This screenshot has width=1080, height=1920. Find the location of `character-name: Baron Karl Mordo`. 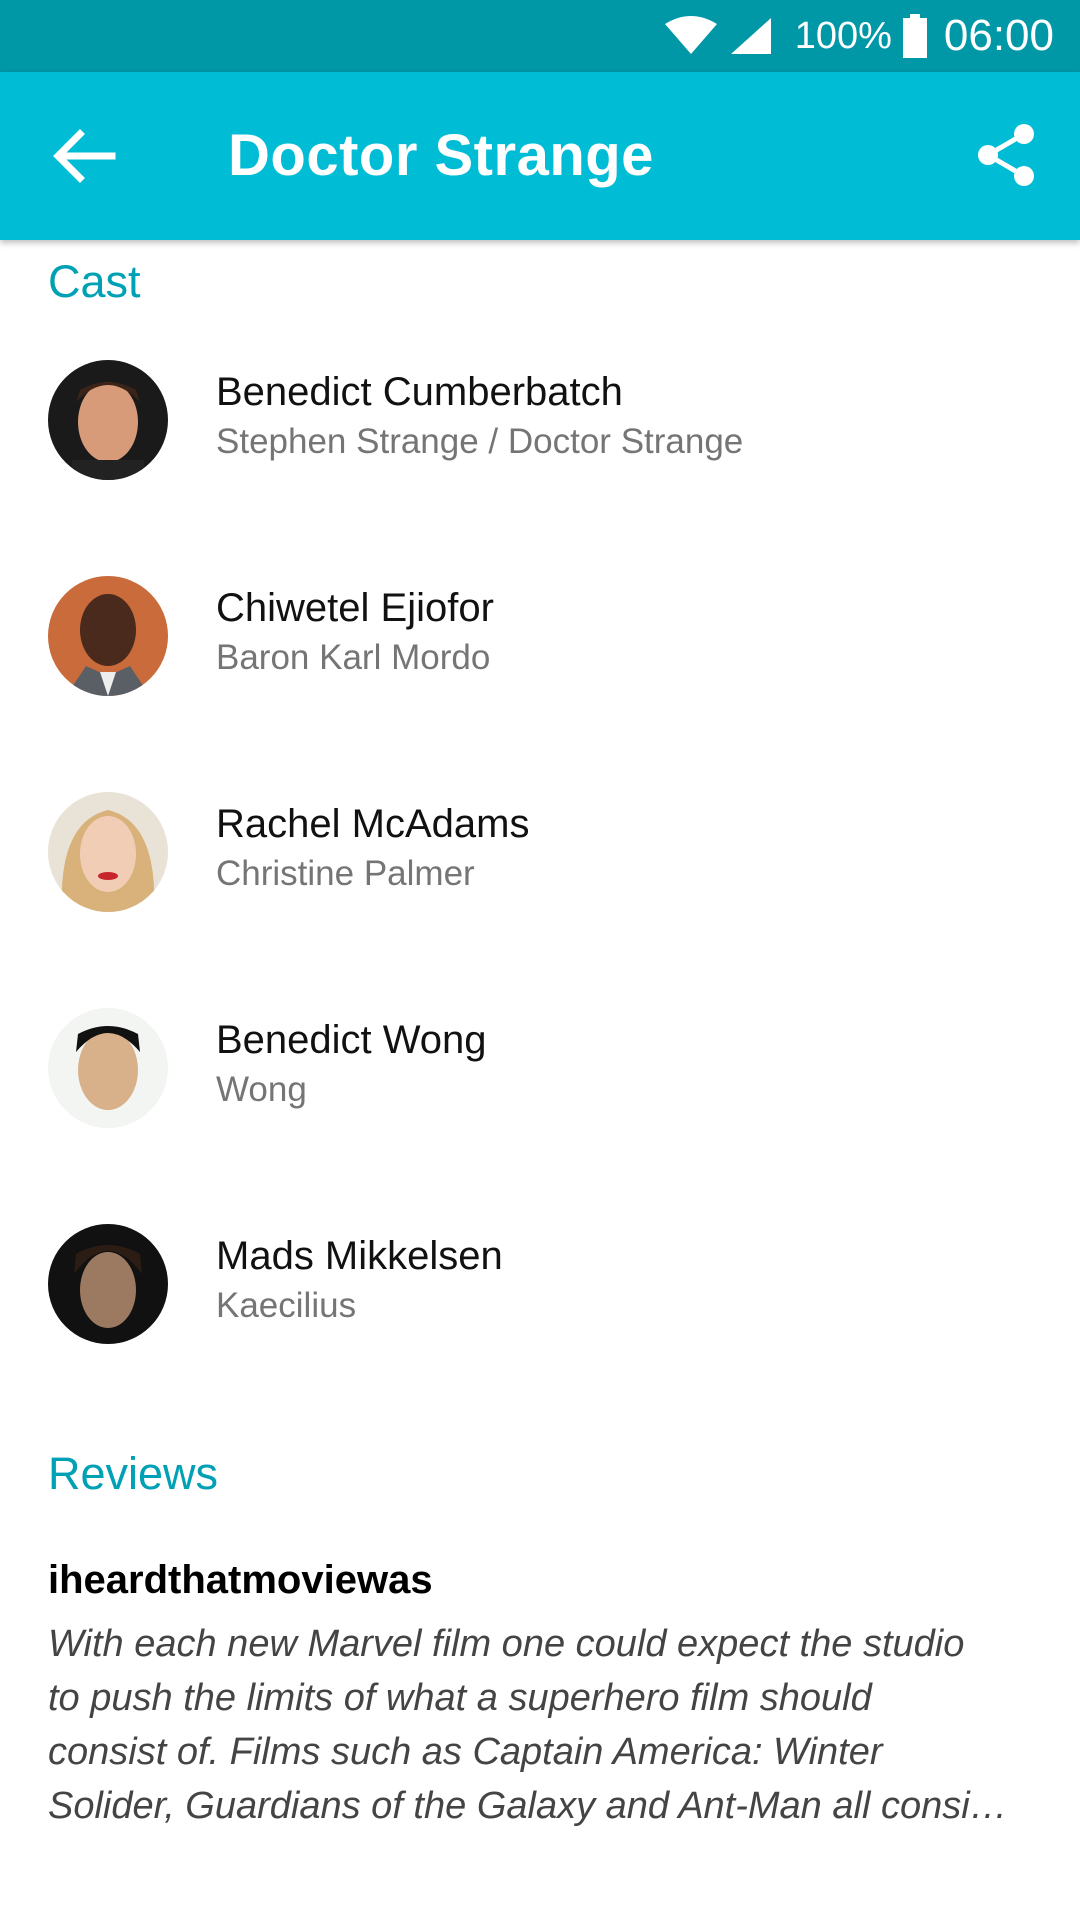

character-name: Baron Karl Mordo is located at coordinates (353, 657).